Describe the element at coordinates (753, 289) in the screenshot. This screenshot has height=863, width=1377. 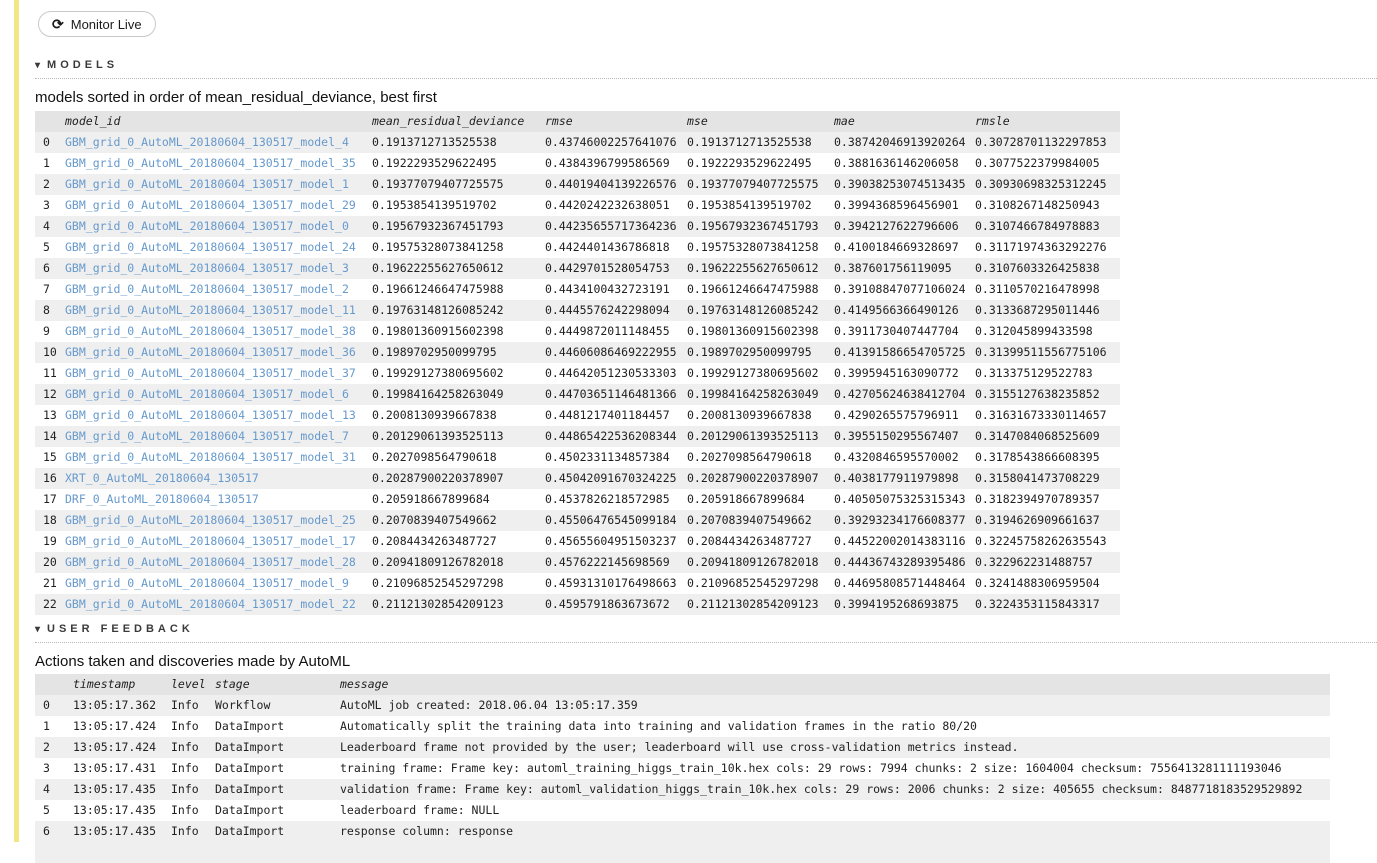
I see `mse-cell: 0.19661246647475988` at that location.